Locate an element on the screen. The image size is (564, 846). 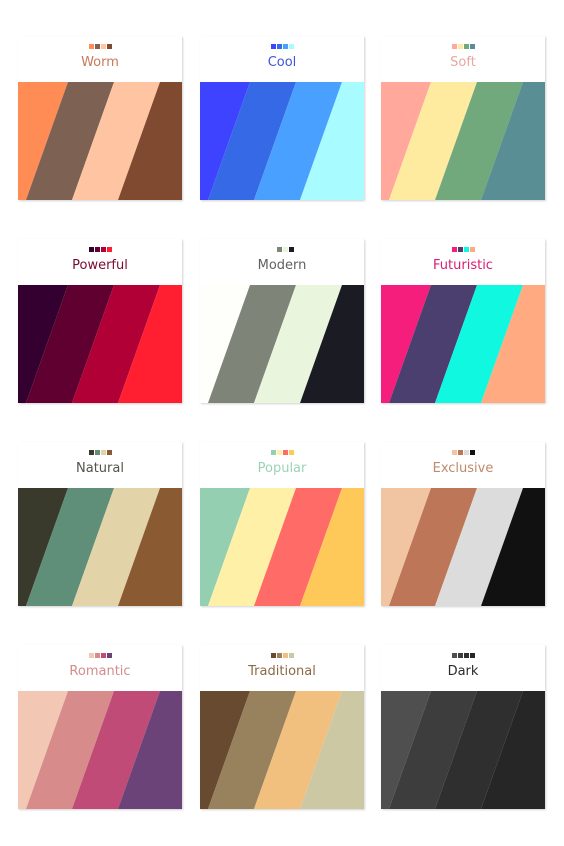
palette-title: Traditional is located at coordinates (282, 671).